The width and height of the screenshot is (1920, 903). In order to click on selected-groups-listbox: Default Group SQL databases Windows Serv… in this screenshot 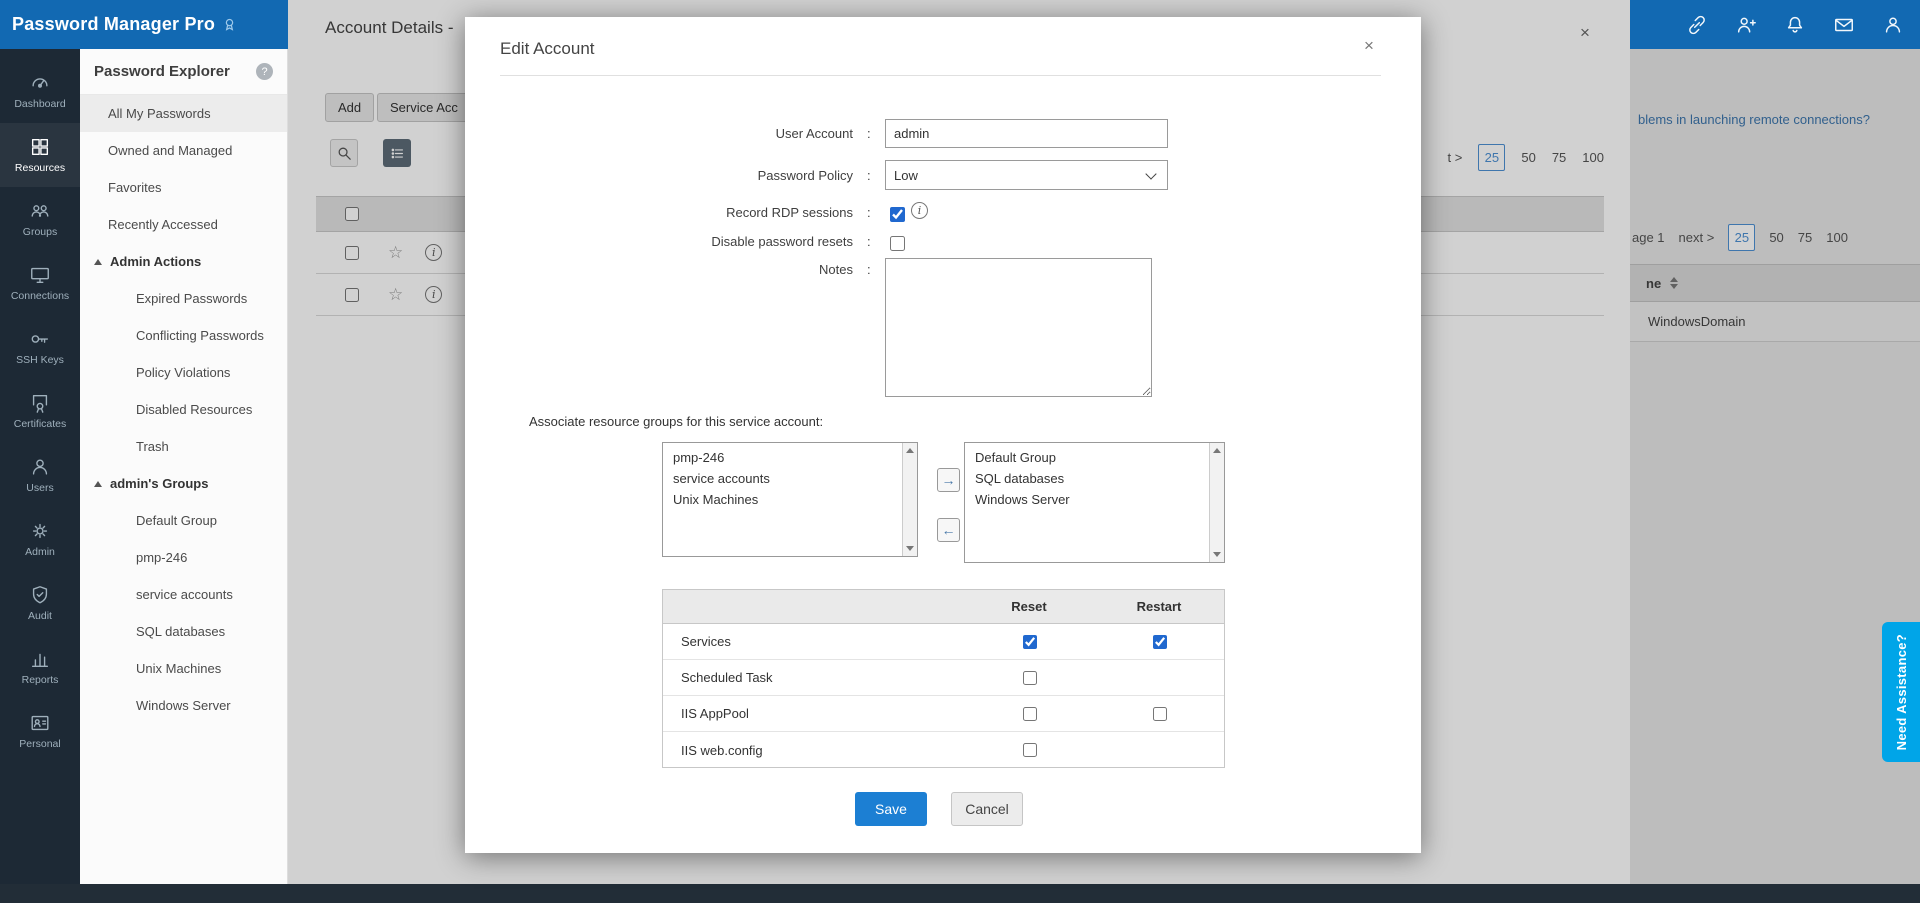, I will do `click(1094, 502)`.